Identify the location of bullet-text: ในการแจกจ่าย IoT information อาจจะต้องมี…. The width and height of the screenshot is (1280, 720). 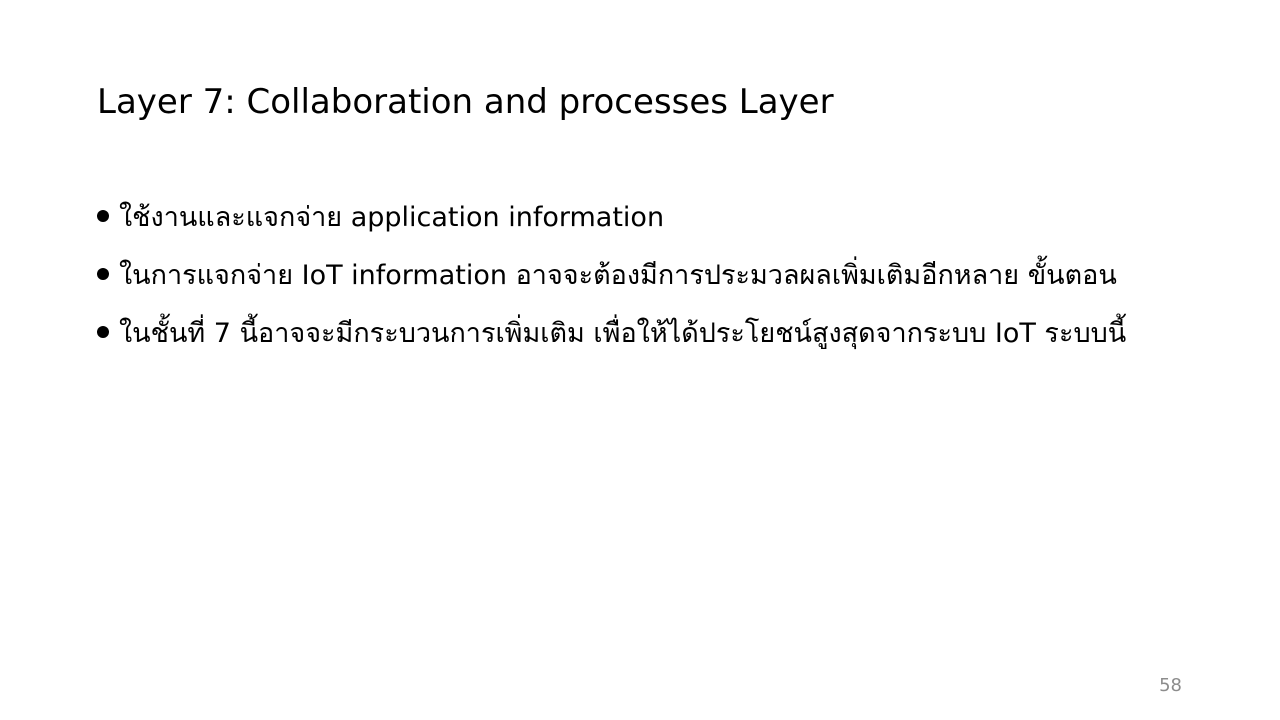
(618, 275).